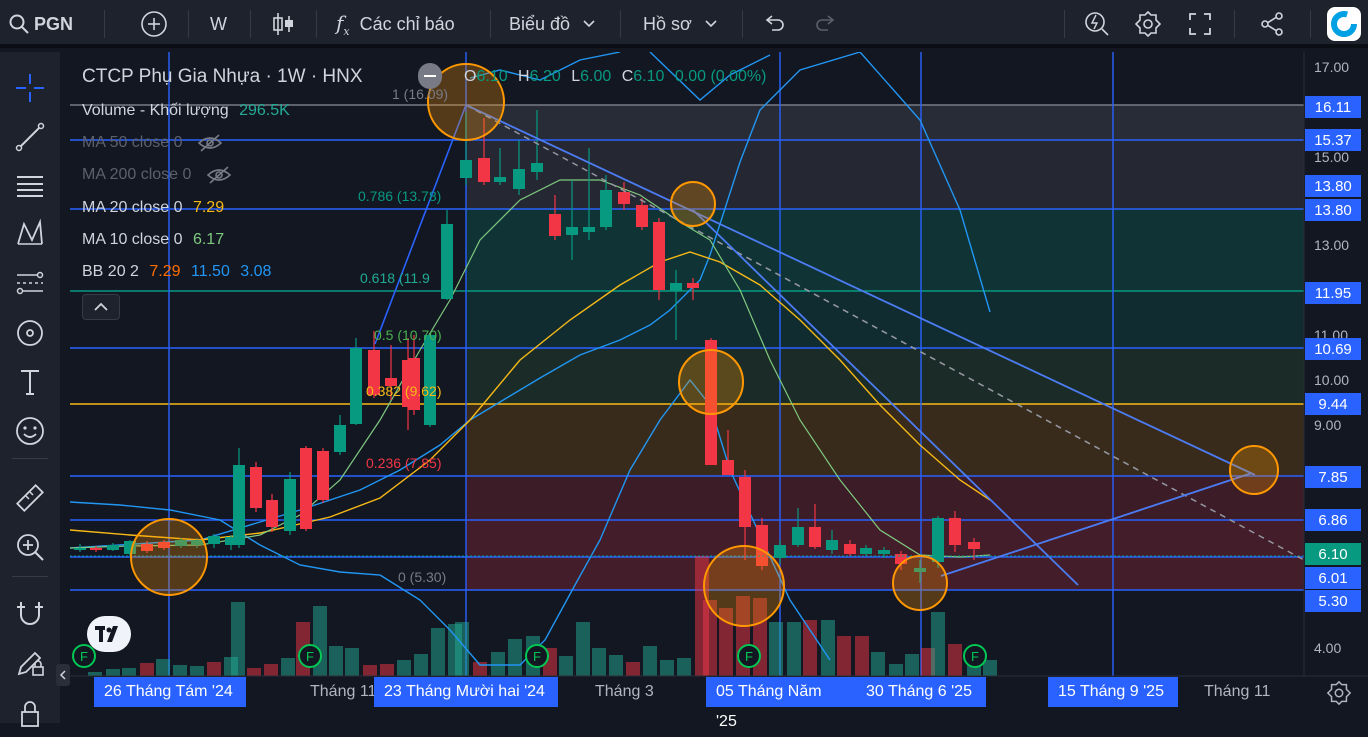 The image size is (1368, 737). Describe the element at coordinates (1113, 692) in the screenshot. I see `time-label-d5: 15 Tháng 9 '25` at that location.